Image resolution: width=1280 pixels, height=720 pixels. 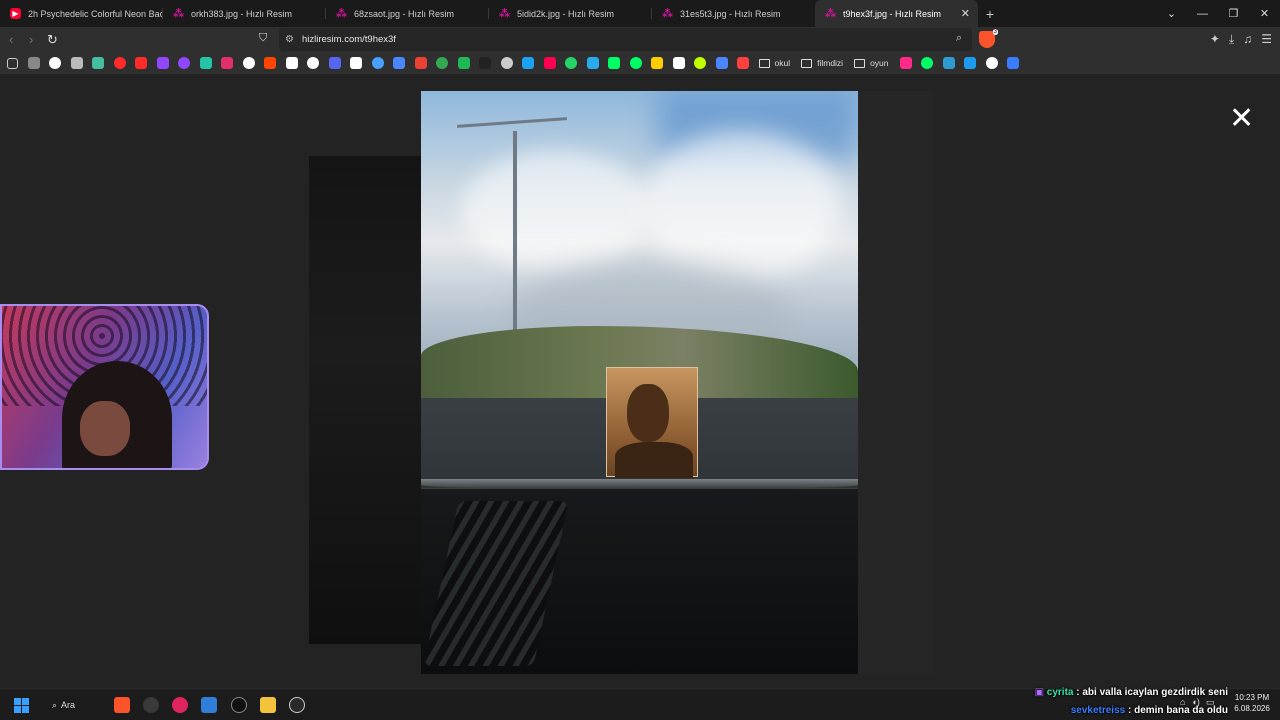 What do you see at coordinates (860, 63) in the screenshot?
I see `folder-icon` at bounding box center [860, 63].